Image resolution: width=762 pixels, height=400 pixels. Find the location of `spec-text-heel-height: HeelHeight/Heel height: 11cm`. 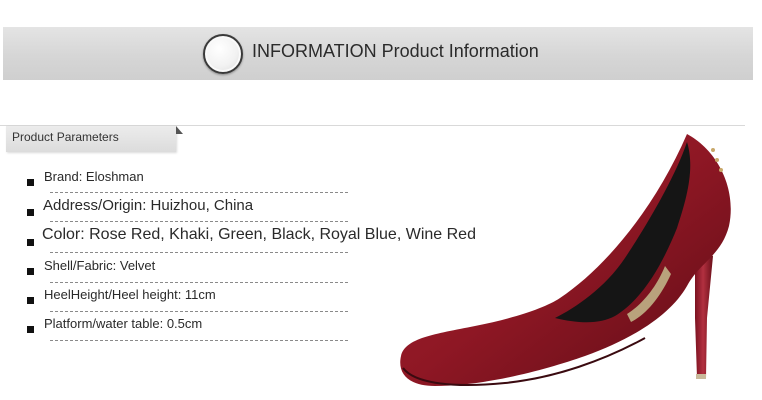

spec-text-heel-height: HeelHeight/Heel height: 11cm is located at coordinates (130, 294).